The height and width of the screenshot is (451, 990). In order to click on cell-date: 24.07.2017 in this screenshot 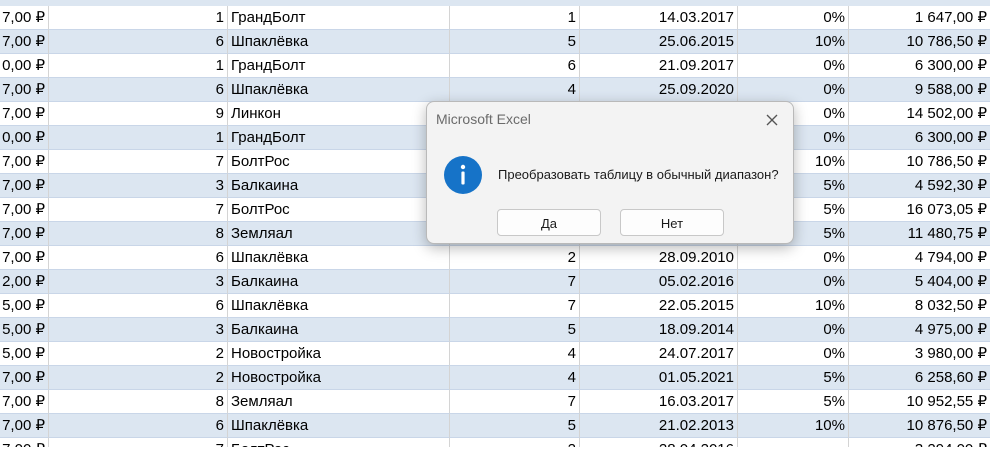, I will do `click(659, 354)`.